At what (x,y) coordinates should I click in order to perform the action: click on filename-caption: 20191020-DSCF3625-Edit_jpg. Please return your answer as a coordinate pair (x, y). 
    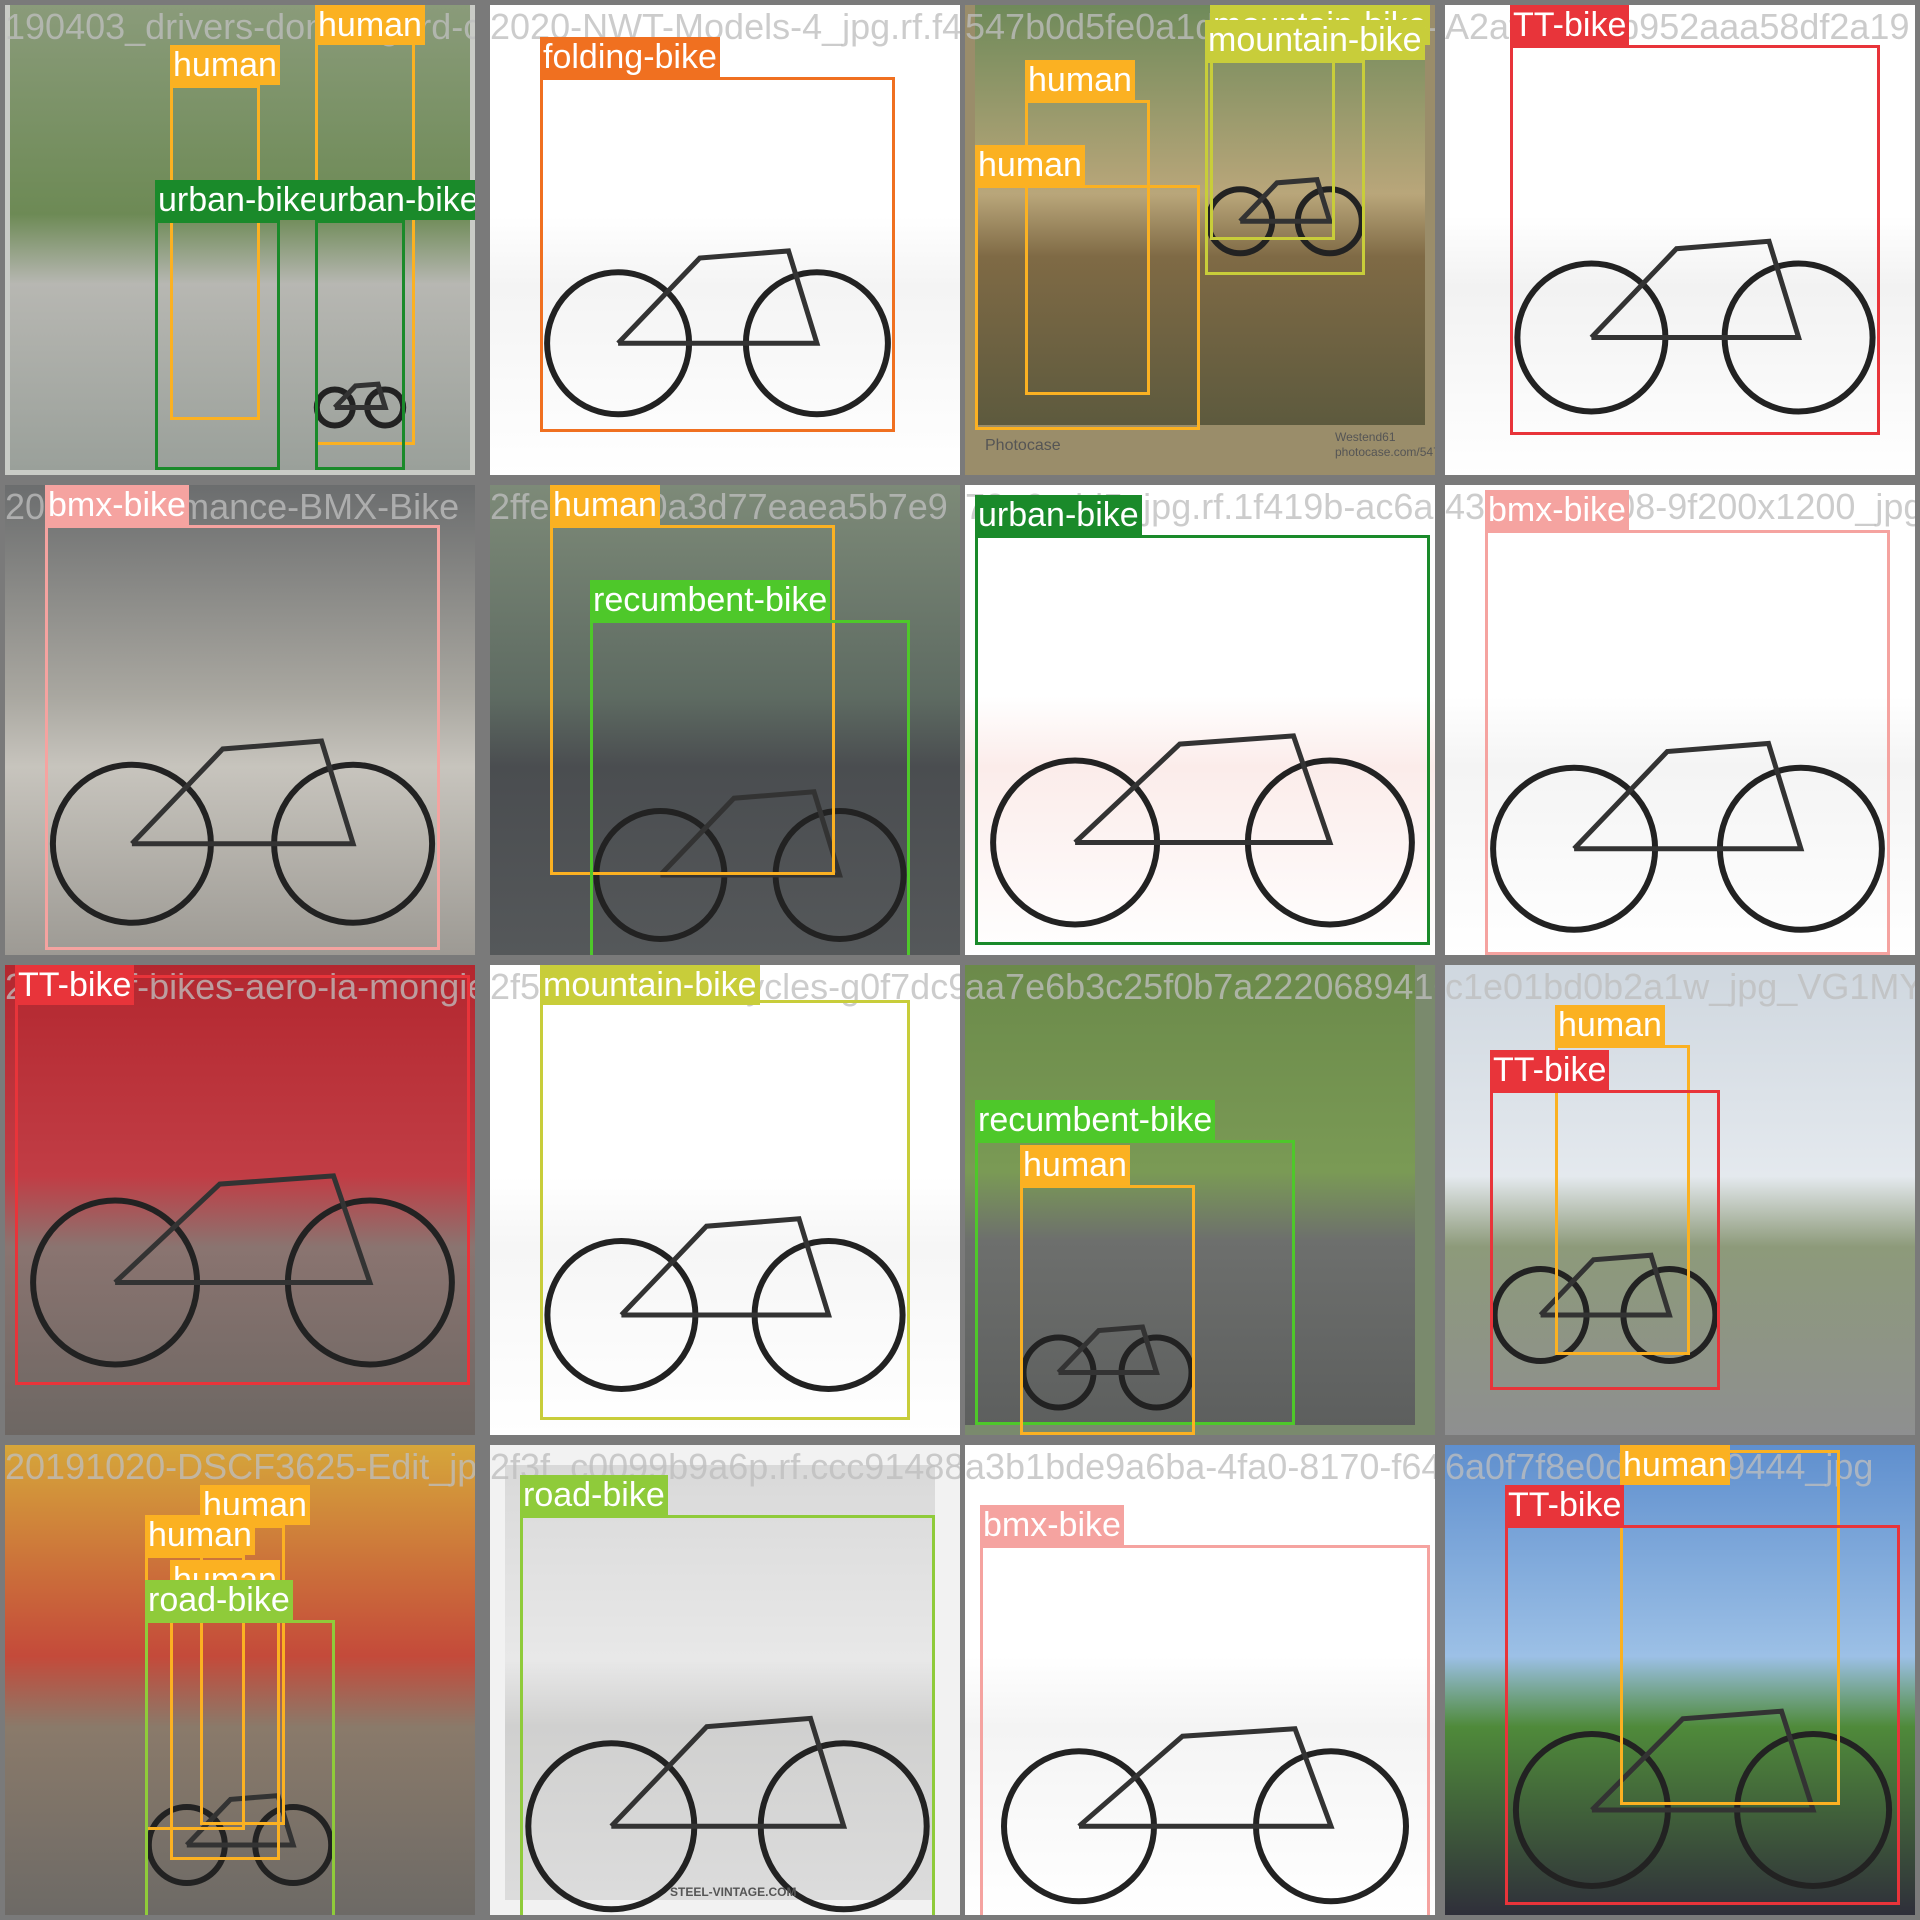
    Looking at the image, I should click on (240, 1467).